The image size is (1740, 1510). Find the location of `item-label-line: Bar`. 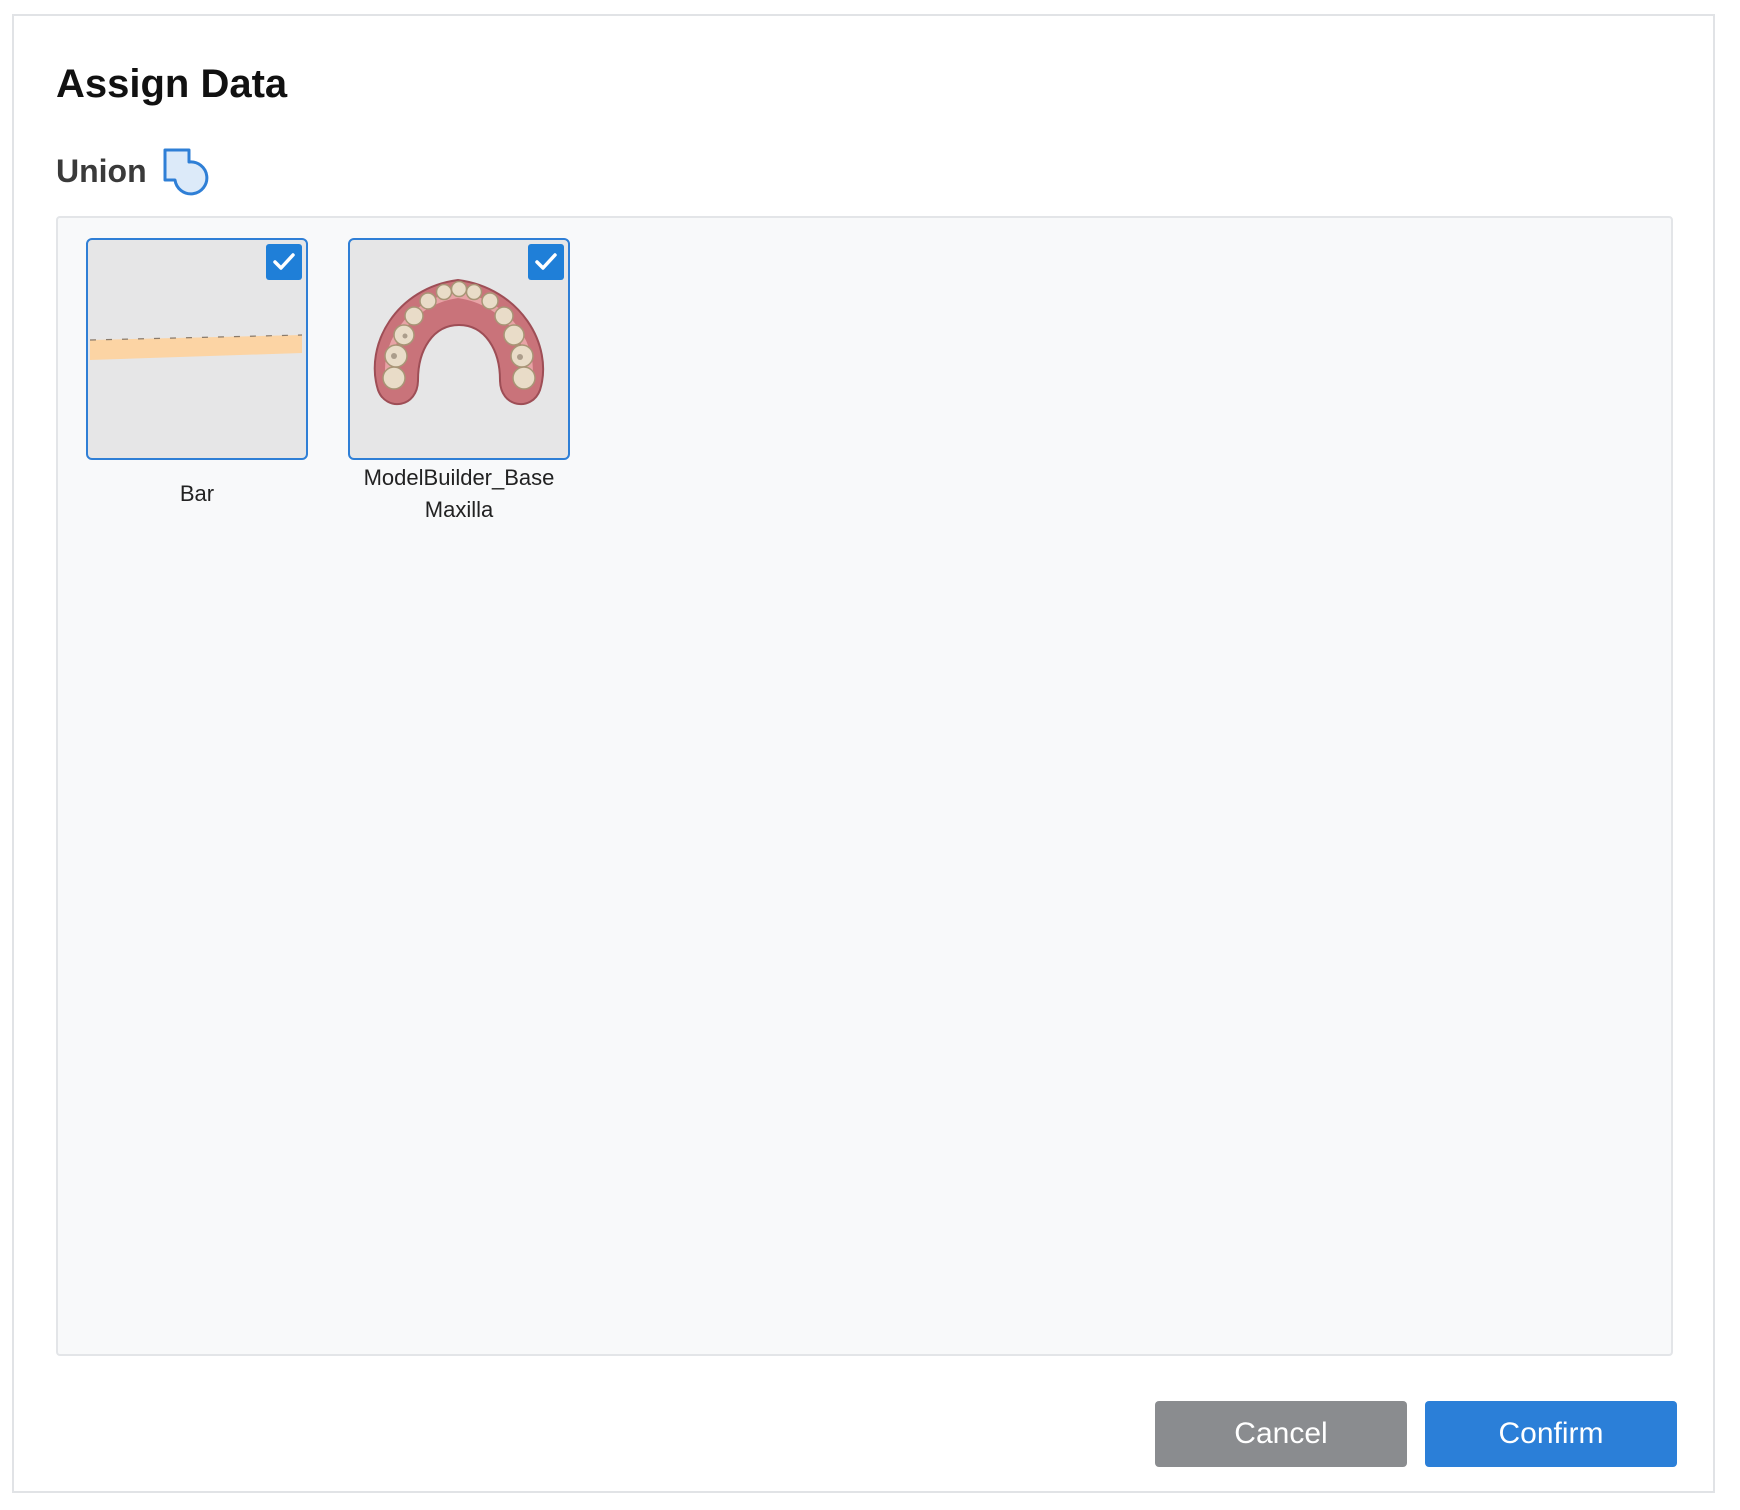

item-label-line: Bar is located at coordinates (197, 493).